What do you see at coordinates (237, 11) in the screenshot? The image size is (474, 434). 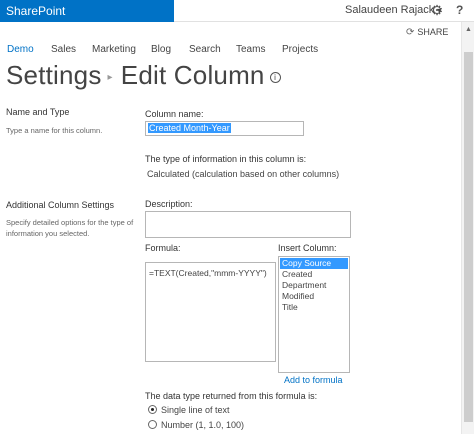 I see `suite-bar: SharePoint Salaudeen Rajack ▾ ⚙ ?` at bounding box center [237, 11].